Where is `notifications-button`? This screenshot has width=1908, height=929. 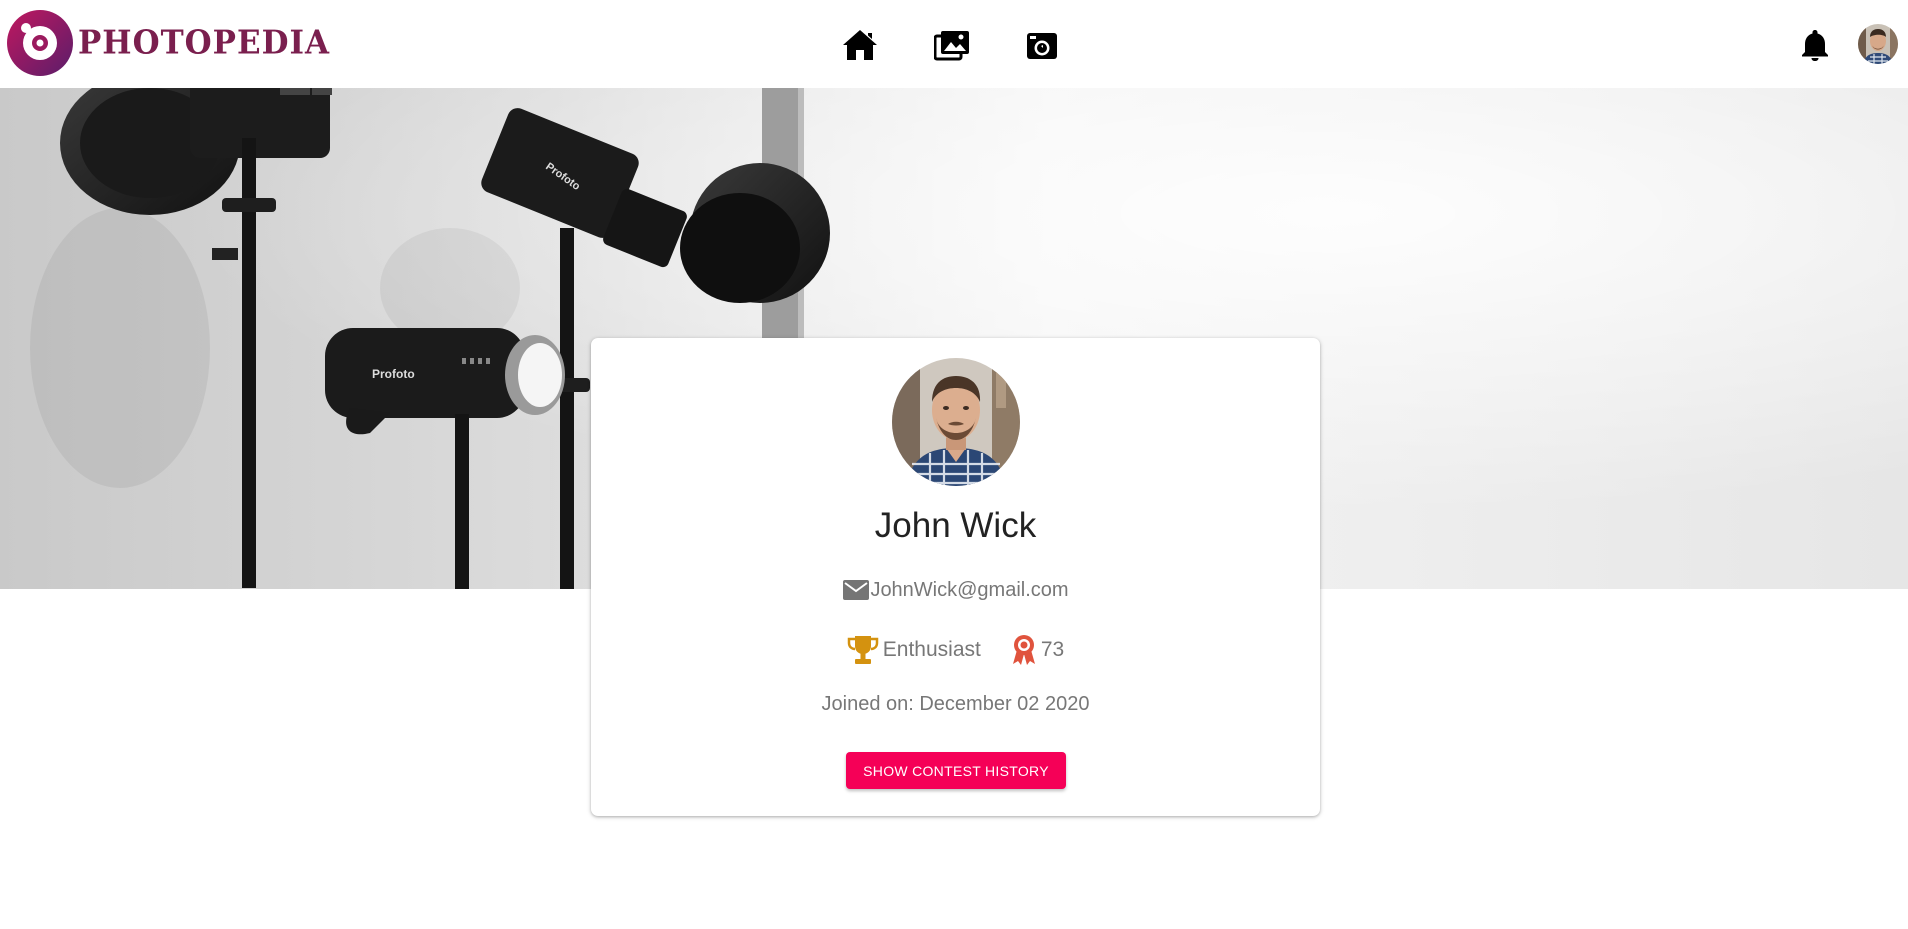
notifications-button is located at coordinates (1815, 45).